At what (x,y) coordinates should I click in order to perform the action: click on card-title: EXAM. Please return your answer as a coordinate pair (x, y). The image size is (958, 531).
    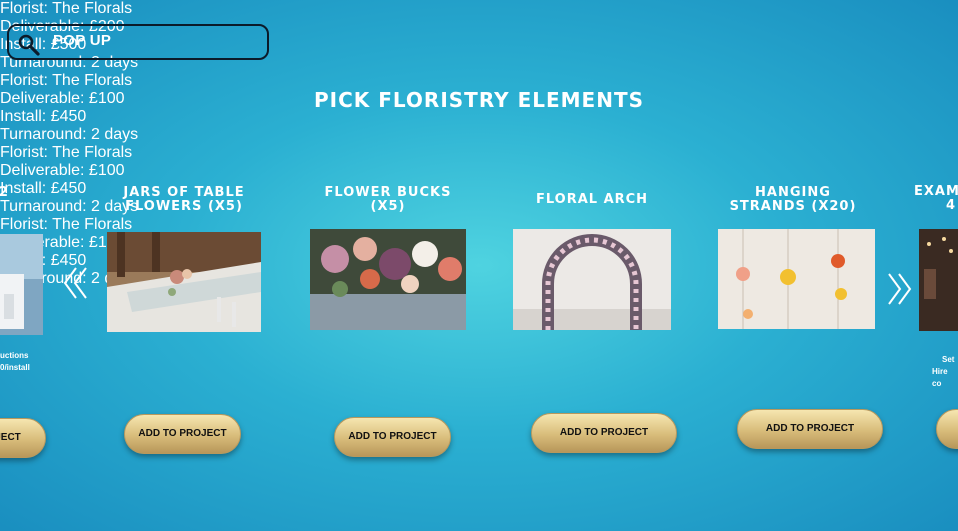
    Looking at the image, I should click on (936, 191).